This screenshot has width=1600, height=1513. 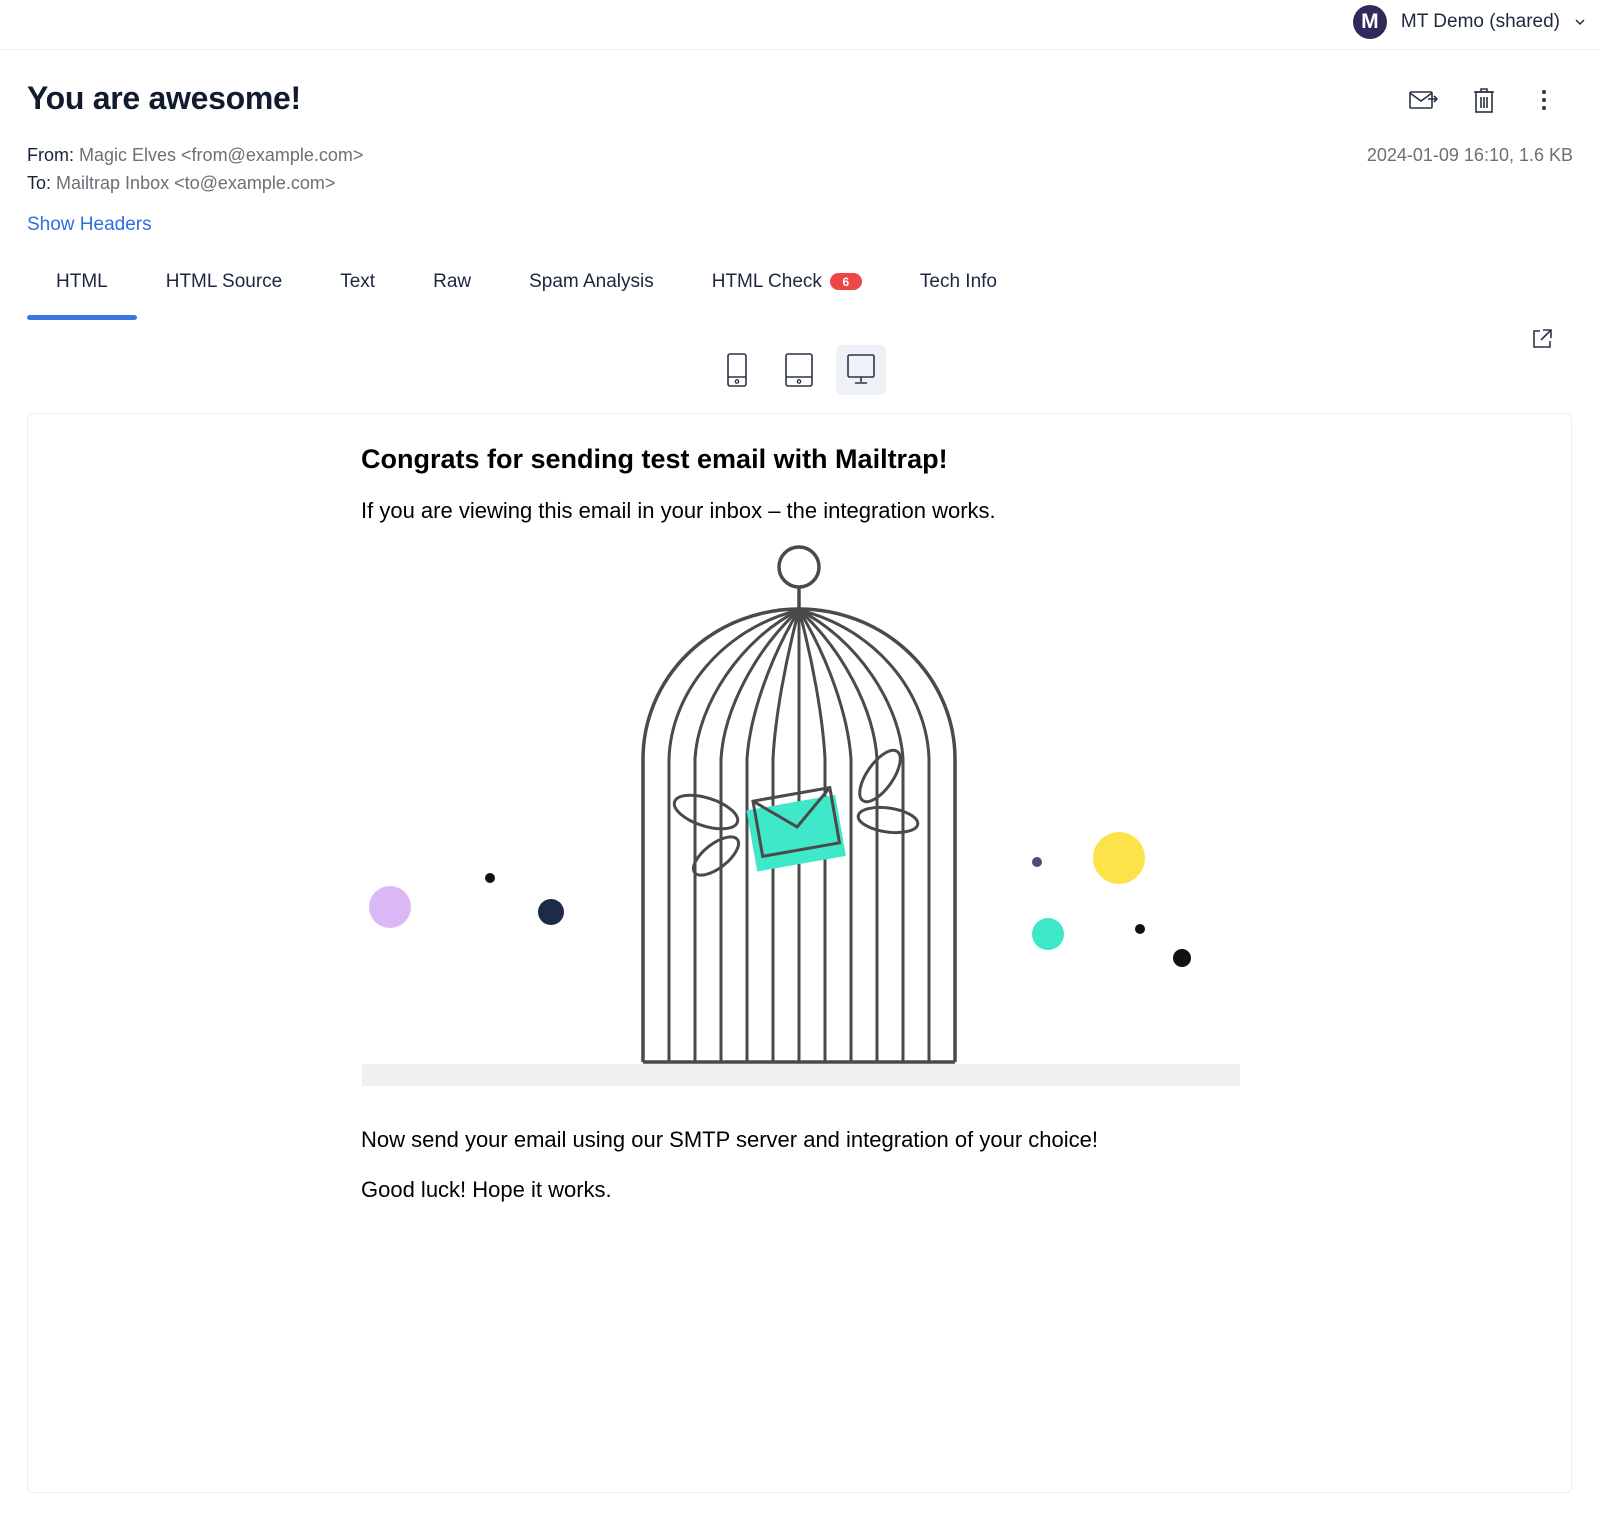 What do you see at coordinates (196, 183) in the screenshot?
I see `to-value: Mailtrap Inbox <to@example.com>` at bounding box center [196, 183].